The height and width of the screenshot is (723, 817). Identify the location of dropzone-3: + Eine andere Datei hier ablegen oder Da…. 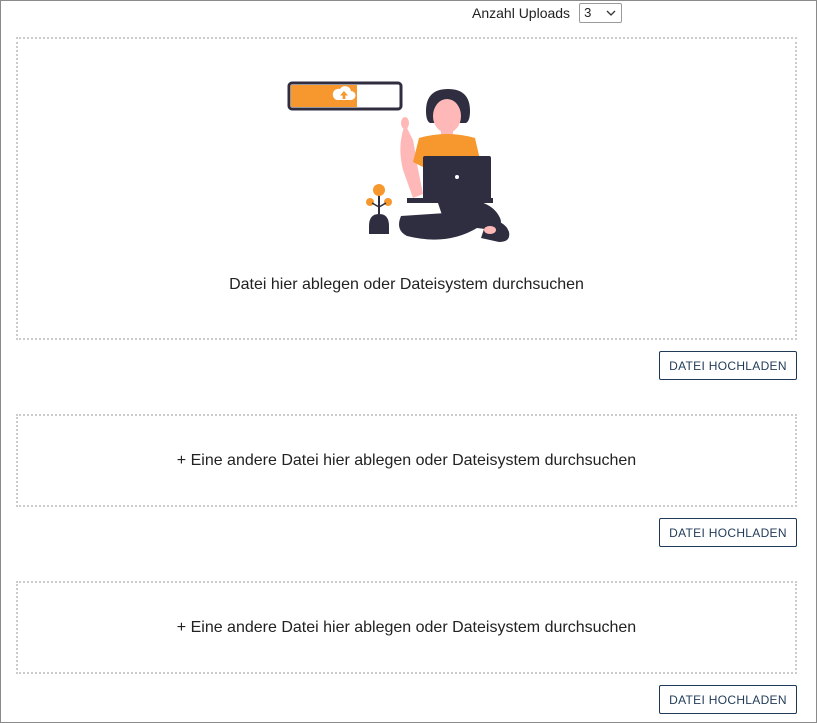
(406, 627).